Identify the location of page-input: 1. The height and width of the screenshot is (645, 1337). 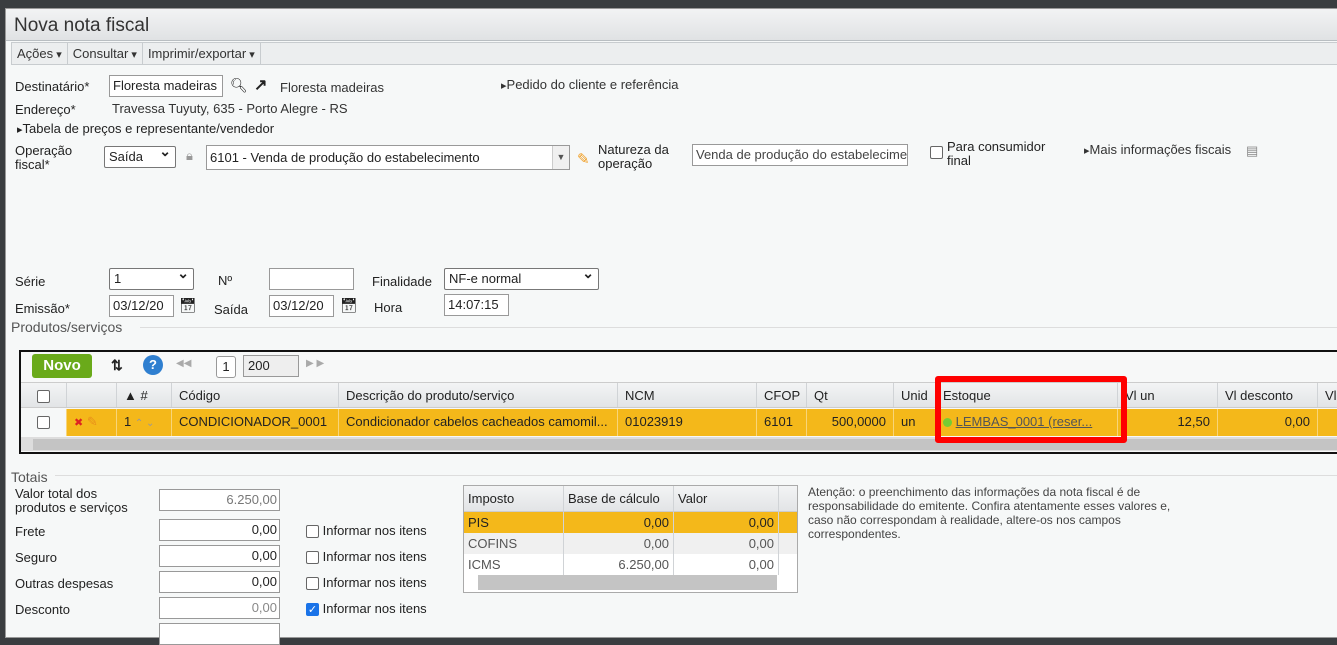
(226, 367).